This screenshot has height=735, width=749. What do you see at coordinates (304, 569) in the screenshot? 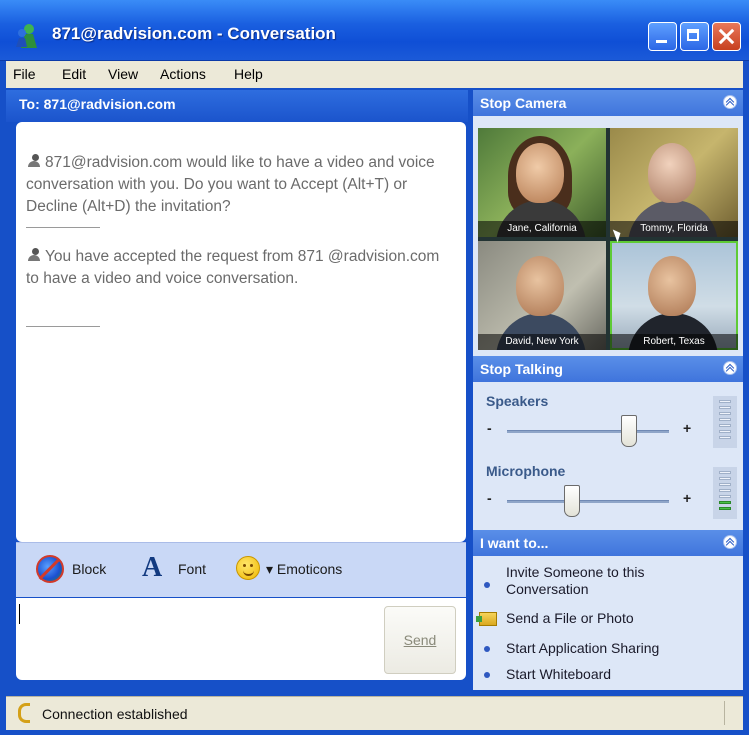
I see `emoticons-button: ▾ Emoticons` at bounding box center [304, 569].